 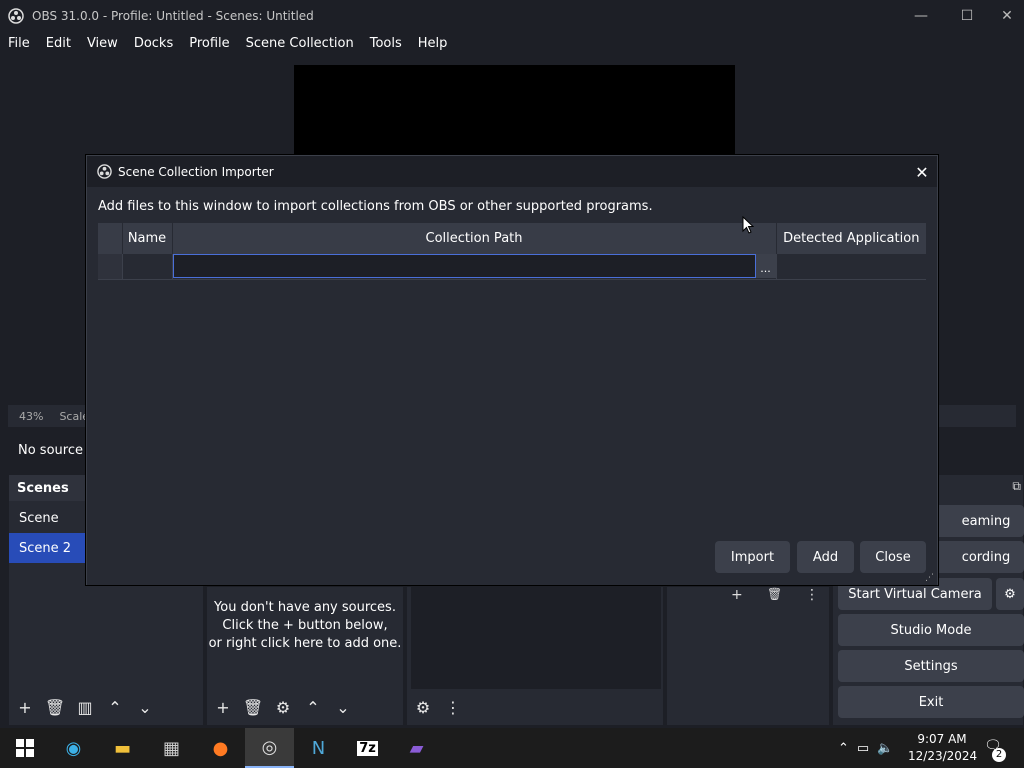 What do you see at coordinates (196, 171) in the screenshot?
I see `dialog-title: Scene Collection Importer` at bounding box center [196, 171].